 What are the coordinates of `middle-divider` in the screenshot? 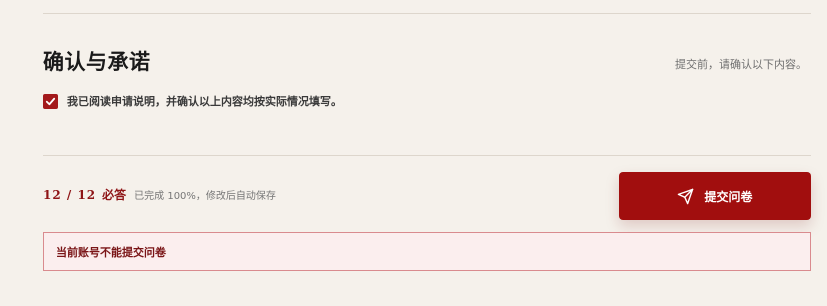 It's located at (427, 155).